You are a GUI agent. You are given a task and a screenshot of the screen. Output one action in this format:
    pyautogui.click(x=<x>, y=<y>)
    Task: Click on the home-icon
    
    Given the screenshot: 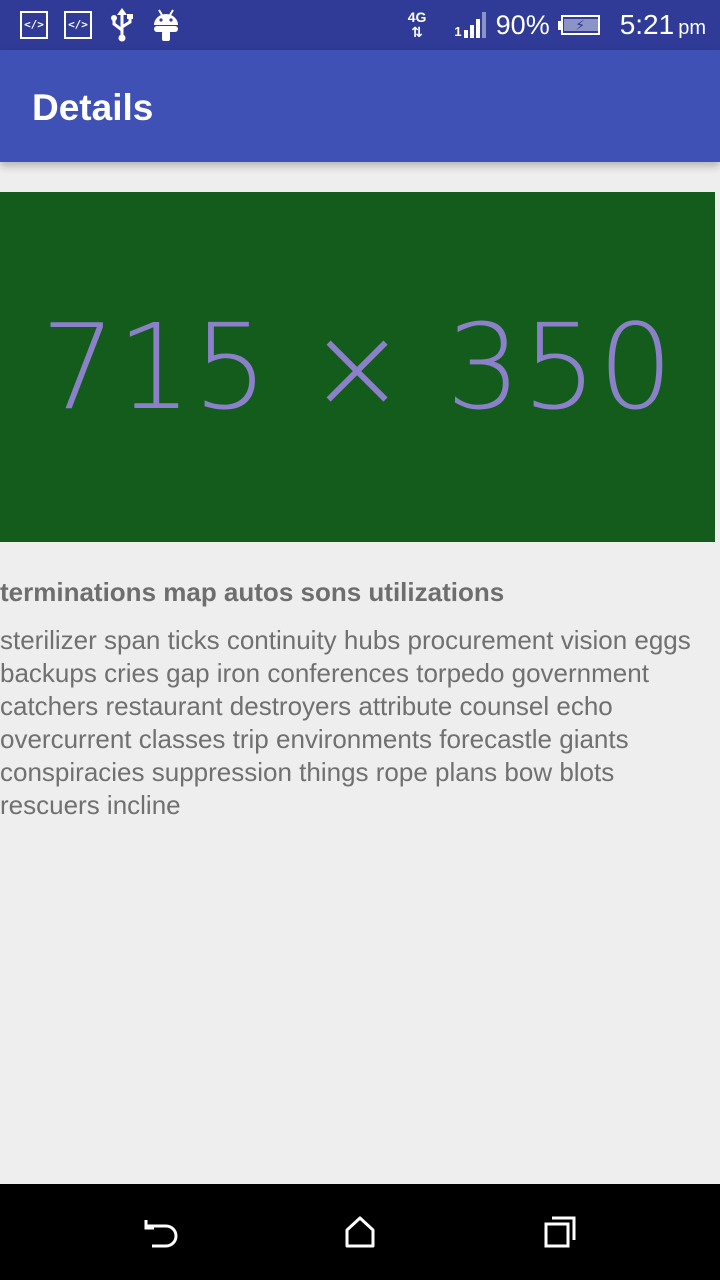 What is the action you would take?
    pyautogui.click(x=360, y=1232)
    